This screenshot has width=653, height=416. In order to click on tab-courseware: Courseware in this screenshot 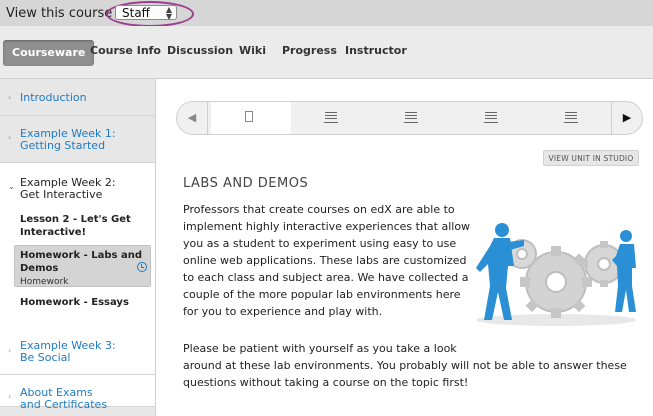, I will do `click(49, 53)`.